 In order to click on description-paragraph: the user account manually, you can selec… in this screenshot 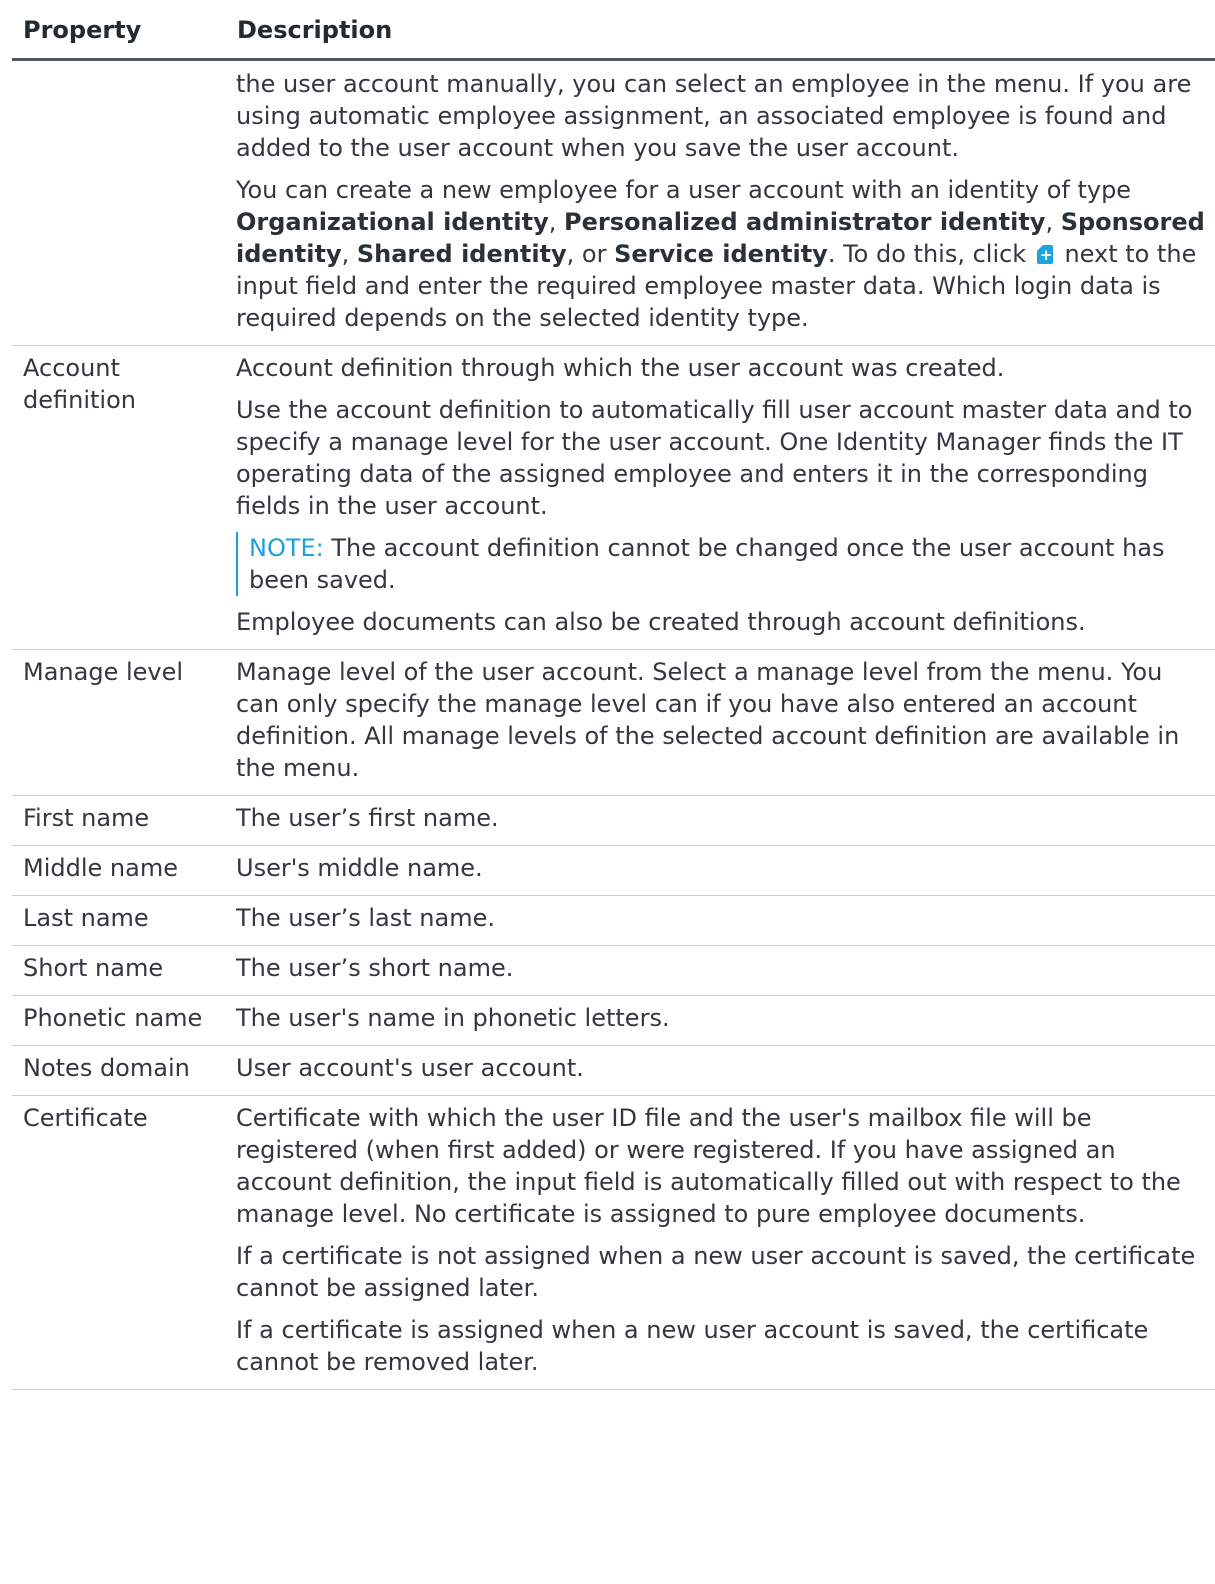, I will do `click(714, 116)`.